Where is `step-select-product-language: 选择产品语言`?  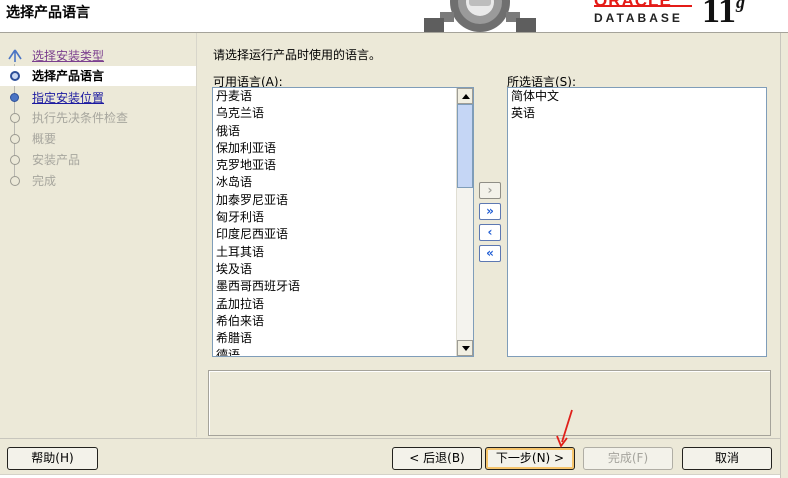 step-select-product-language: 选择产品语言 is located at coordinates (98, 76).